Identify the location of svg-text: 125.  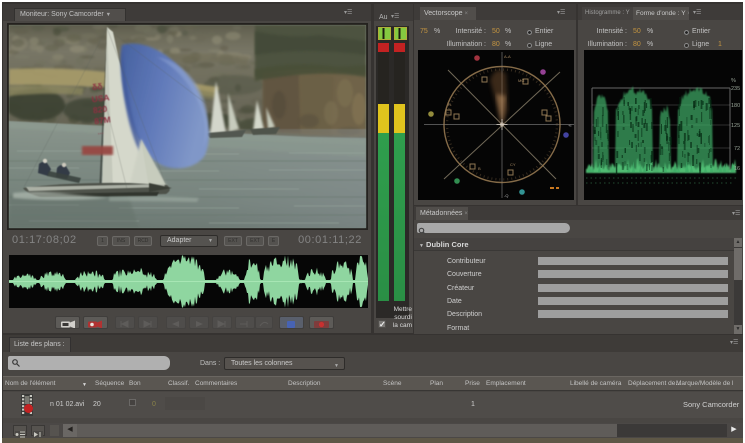
(735, 126).